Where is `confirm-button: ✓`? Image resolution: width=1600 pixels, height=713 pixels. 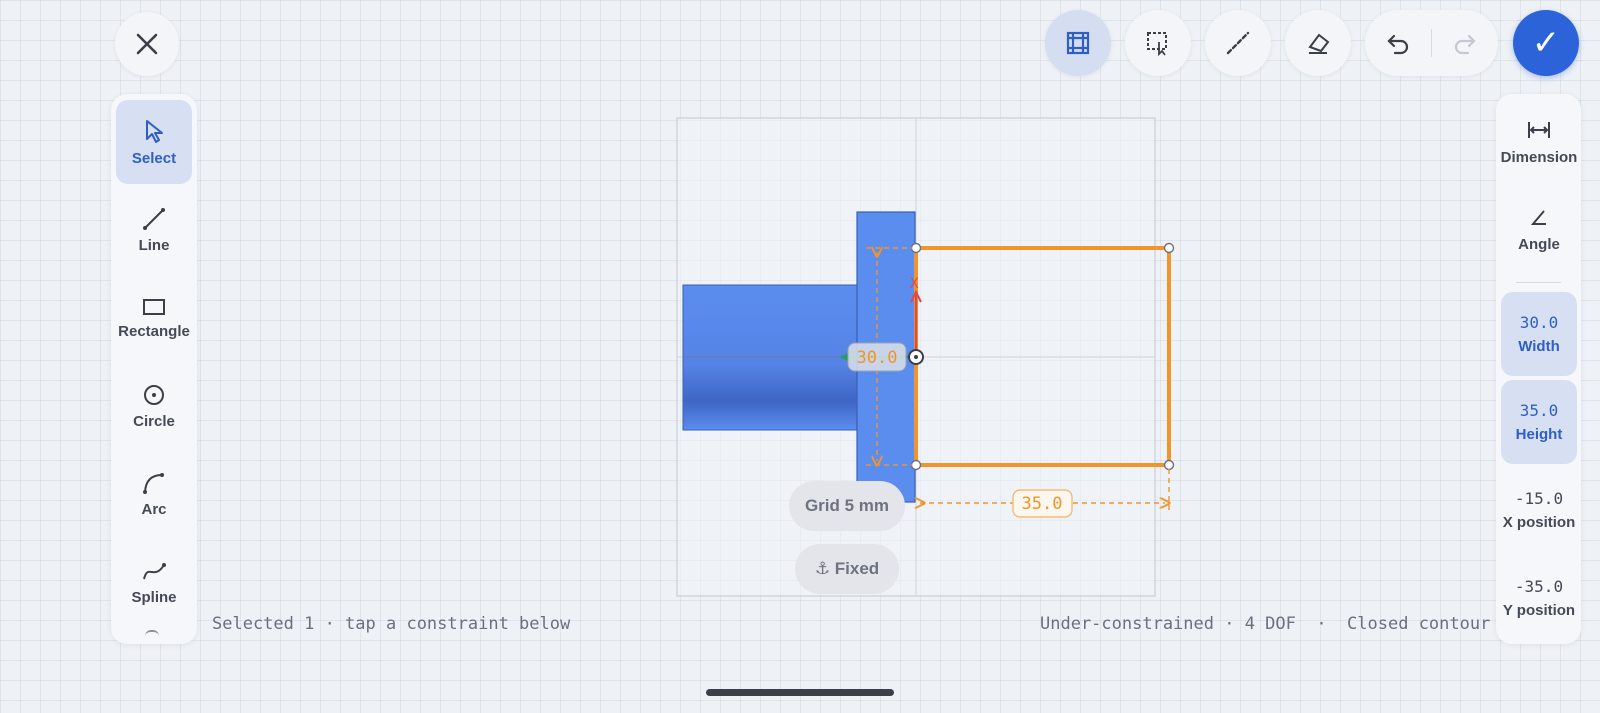 confirm-button: ✓ is located at coordinates (1546, 43).